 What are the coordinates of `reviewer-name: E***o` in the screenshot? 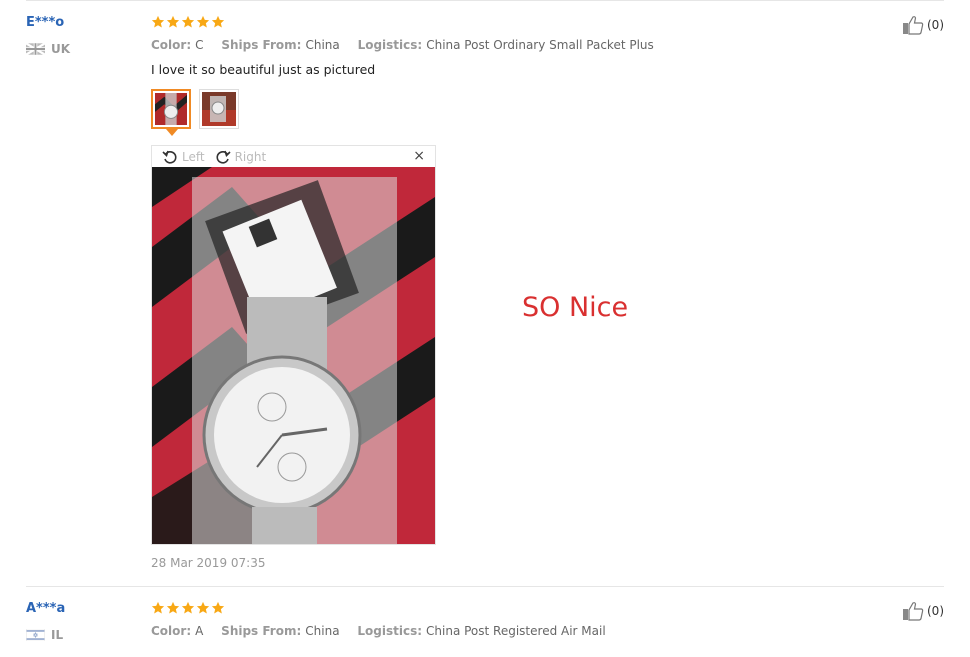 It's located at (45, 22).